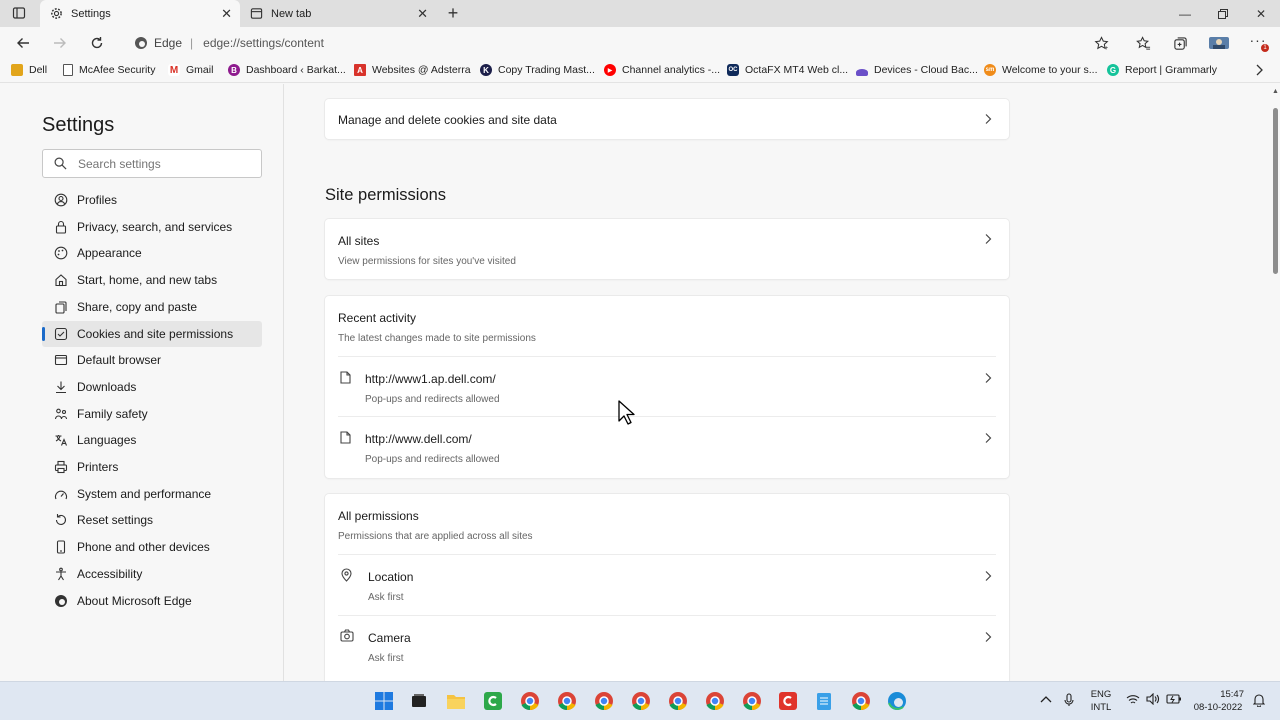 This screenshot has height=720, width=1280. What do you see at coordinates (140, 13) in the screenshot?
I see `tab-settings: Settings ✕` at bounding box center [140, 13].